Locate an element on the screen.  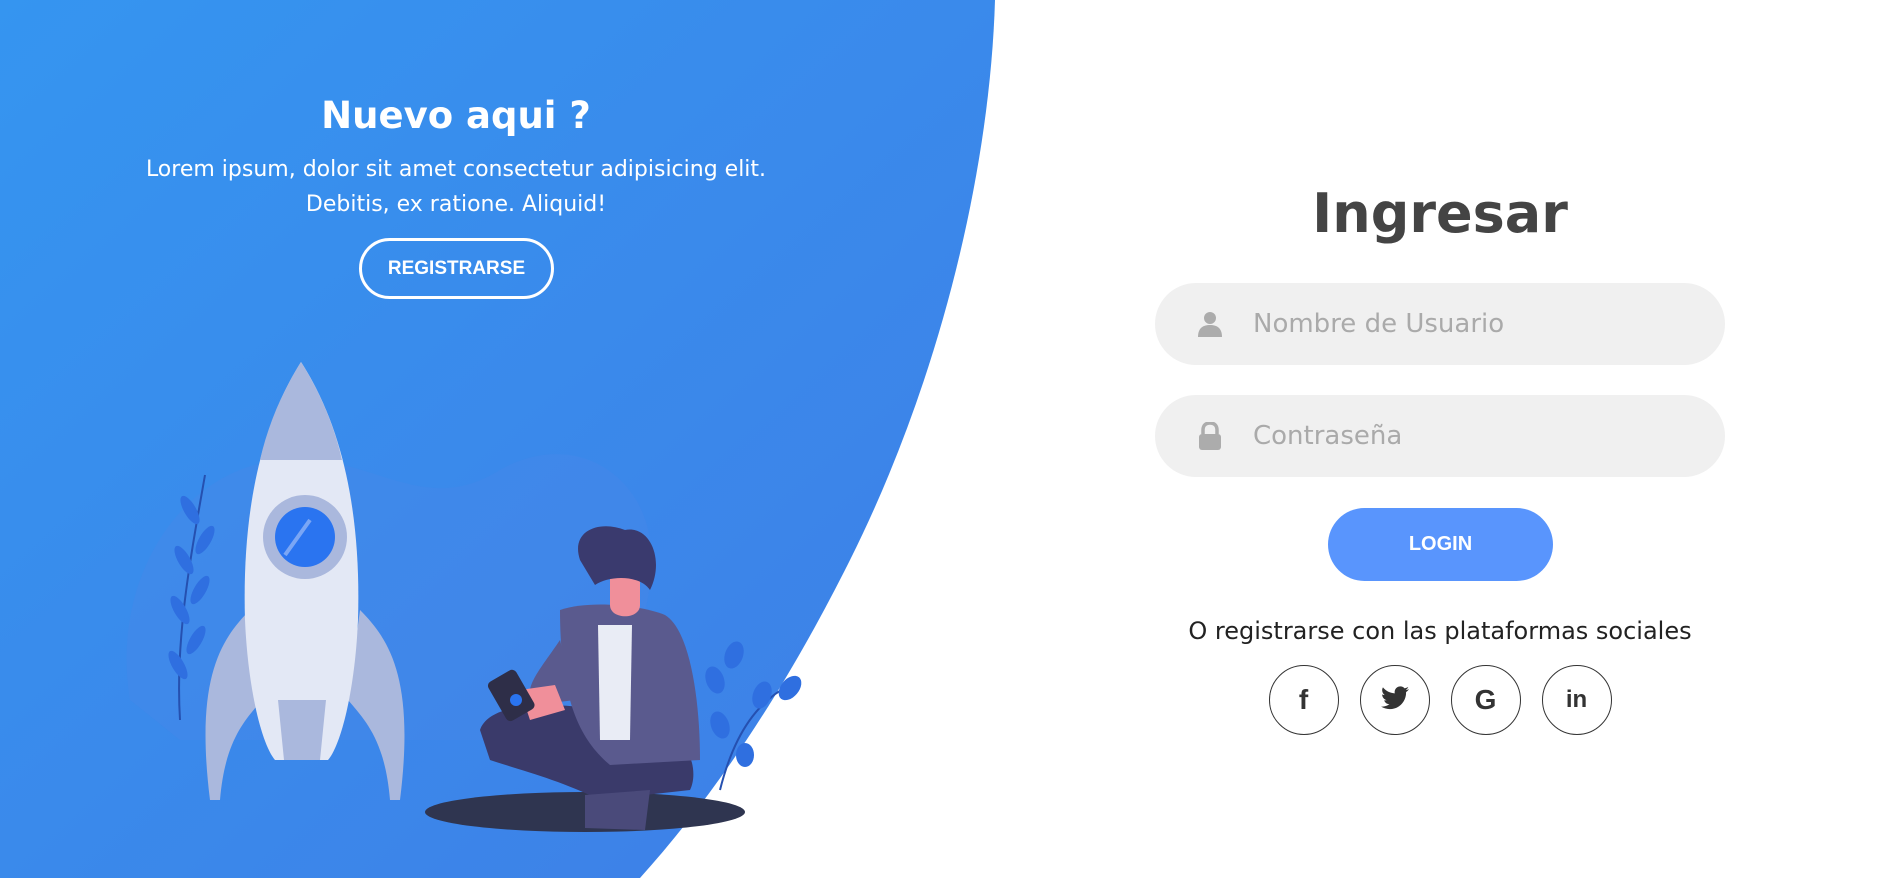
linkedin-icon: in is located at coordinates (1576, 699).